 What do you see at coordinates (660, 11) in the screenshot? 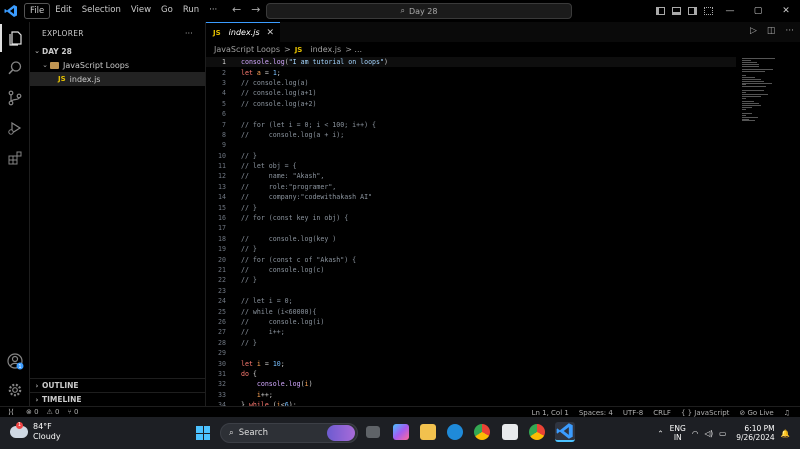
I see `toggle-sidebar-icon` at bounding box center [660, 11].